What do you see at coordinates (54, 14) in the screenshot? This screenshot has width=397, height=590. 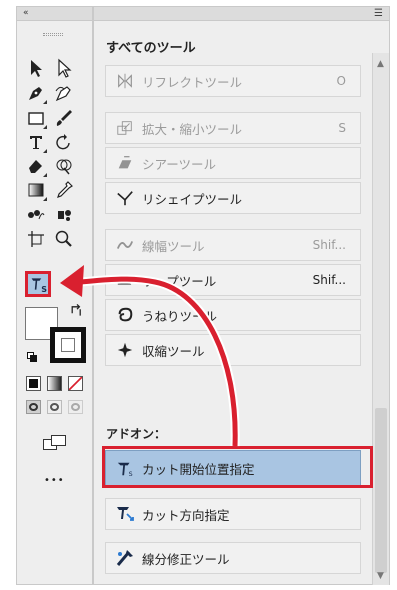 I see `toolbar-header: «` at bounding box center [54, 14].